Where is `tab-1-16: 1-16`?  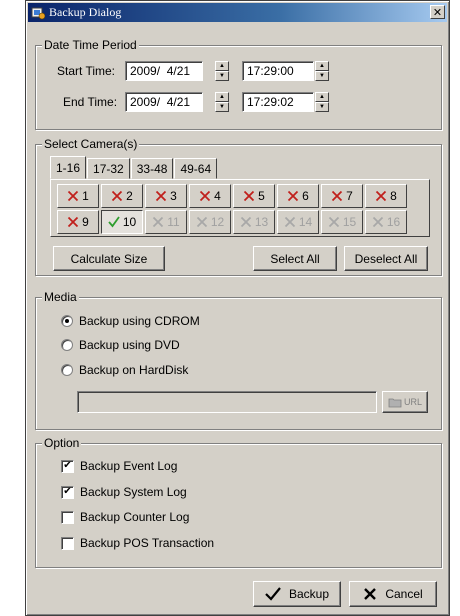
tab-1-16: 1-16 is located at coordinates (68, 167).